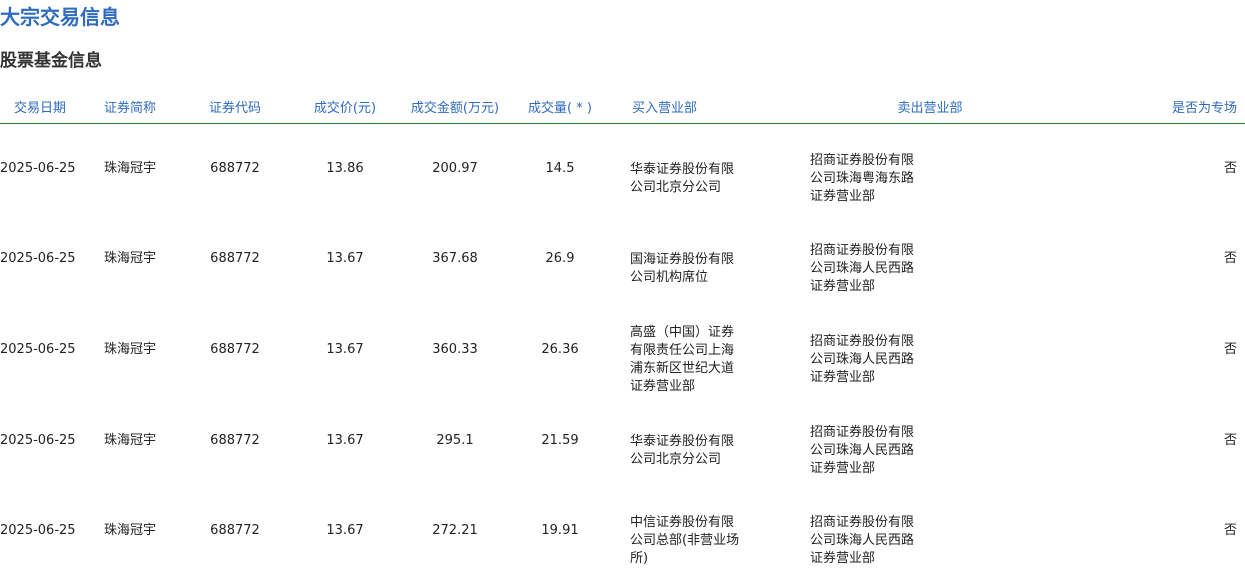 The image size is (1245, 576). Describe the element at coordinates (40, 107) in the screenshot. I see `column-header-date: 交易日期` at that location.